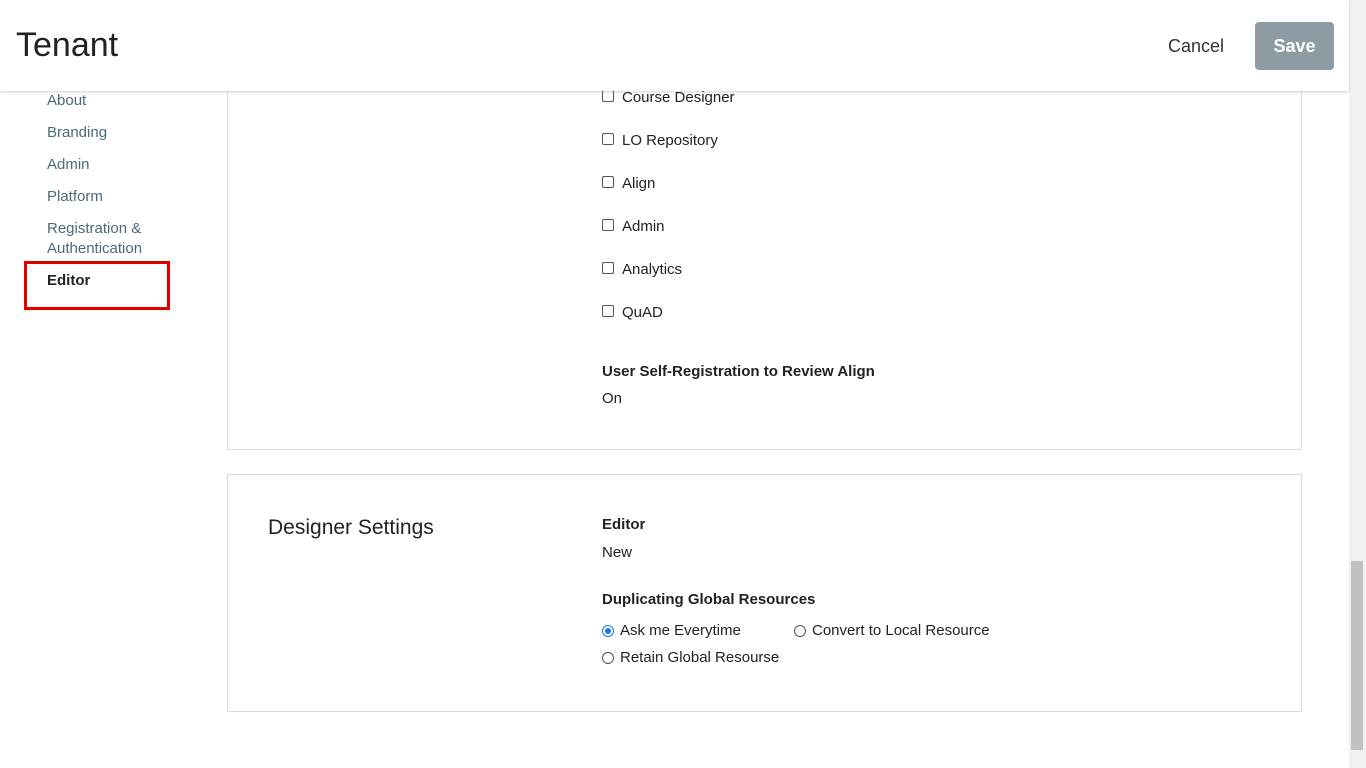 The image size is (1366, 768). Describe the element at coordinates (738, 371) in the screenshot. I see `self-registration-label: User Self-Registration to Review Align` at that location.